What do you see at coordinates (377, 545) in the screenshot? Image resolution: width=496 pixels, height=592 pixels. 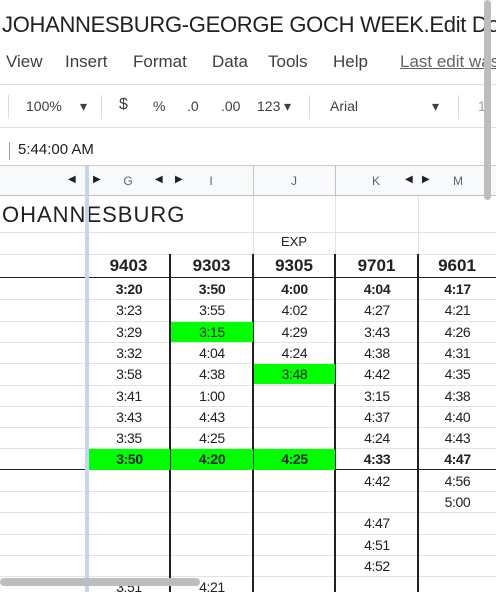 I see `table-cell: 4:51` at bounding box center [377, 545].